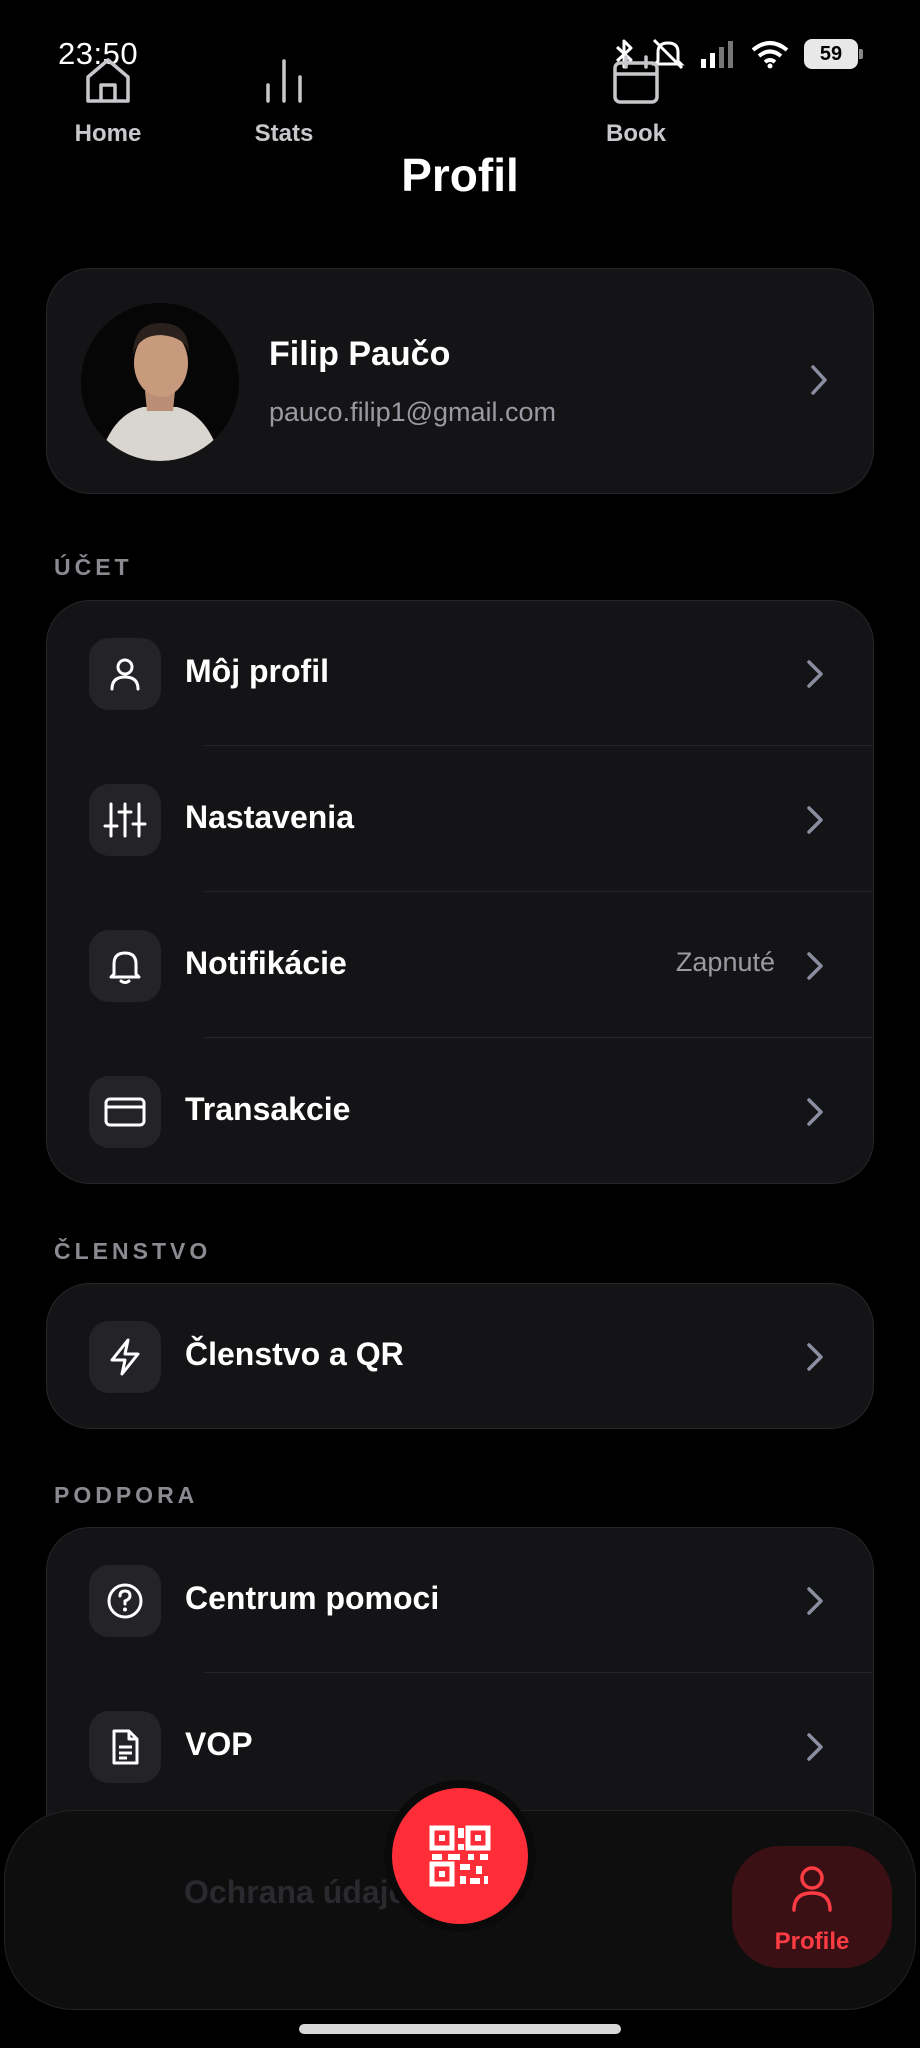 This screenshot has height=2048, width=920. I want to click on calendar-icon, so click(636, 80).